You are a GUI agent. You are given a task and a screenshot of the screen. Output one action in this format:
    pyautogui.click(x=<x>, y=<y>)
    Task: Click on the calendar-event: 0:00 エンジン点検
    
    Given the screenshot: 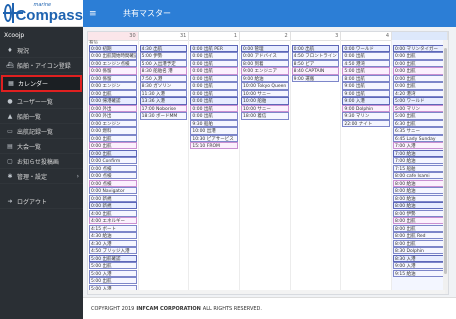 What is the action you would take?
    pyautogui.click(x=113, y=63)
    